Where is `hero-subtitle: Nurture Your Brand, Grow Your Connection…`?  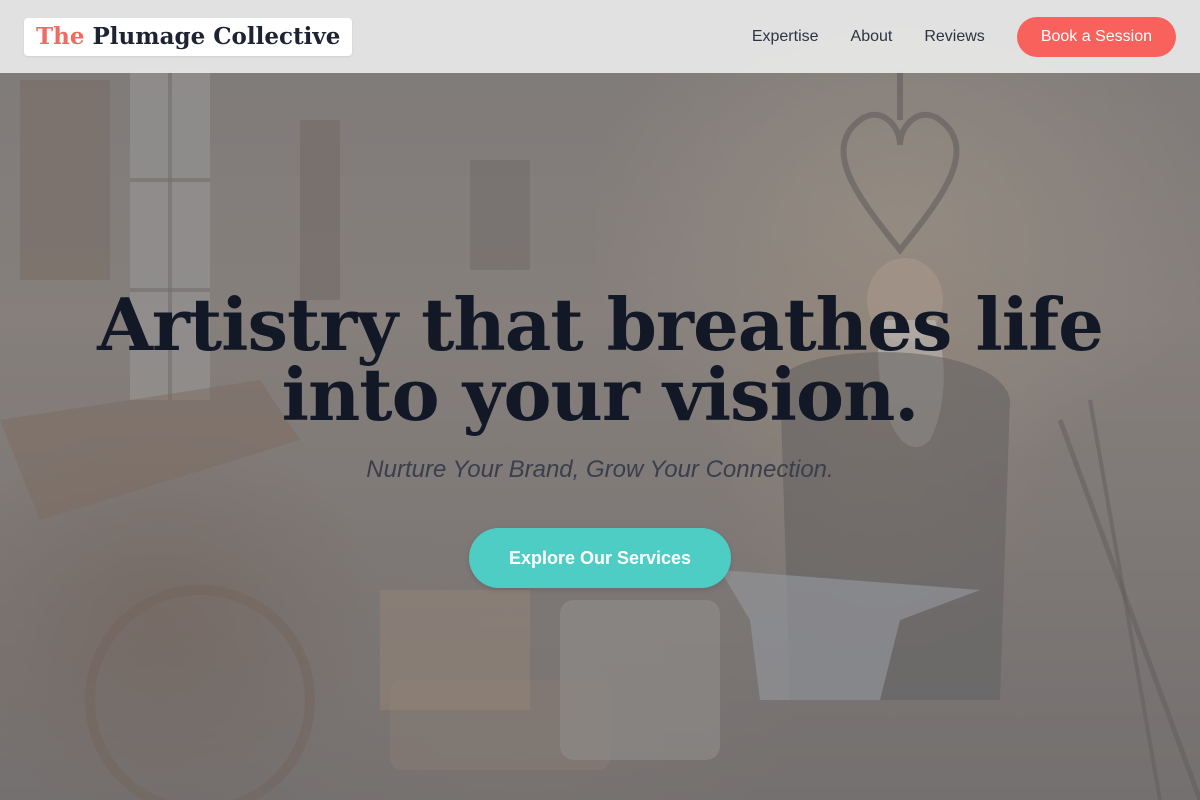 hero-subtitle: Nurture Your Brand, Grow Your Connection… is located at coordinates (600, 469).